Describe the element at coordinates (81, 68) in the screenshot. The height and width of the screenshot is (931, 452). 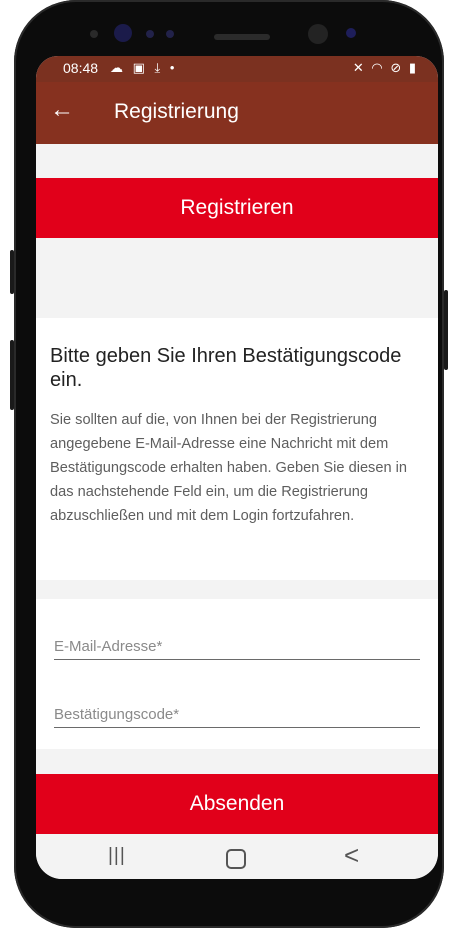
I see `status-time: 08:48` at that location.